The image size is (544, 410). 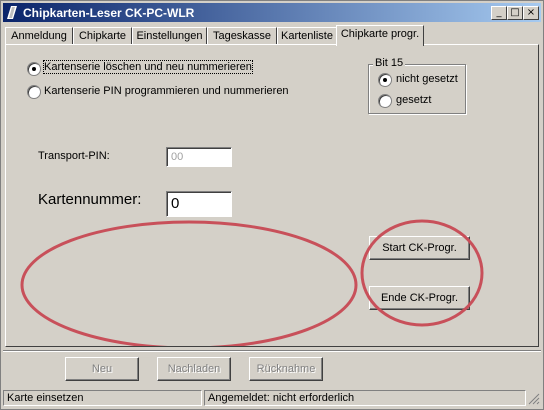 I want to click on radio-bit15-not-set-label: nicht gesetzt, so click(x=427, y=79).